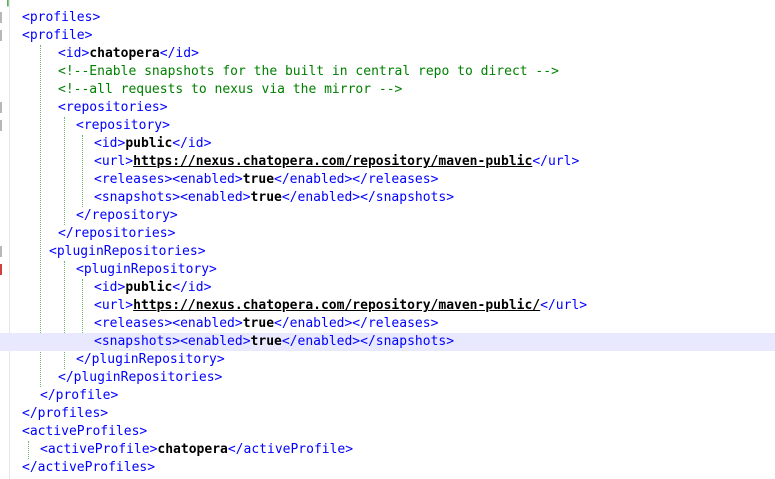  I want to click on line-content: </pluginRepositories>, so click(140, 378).